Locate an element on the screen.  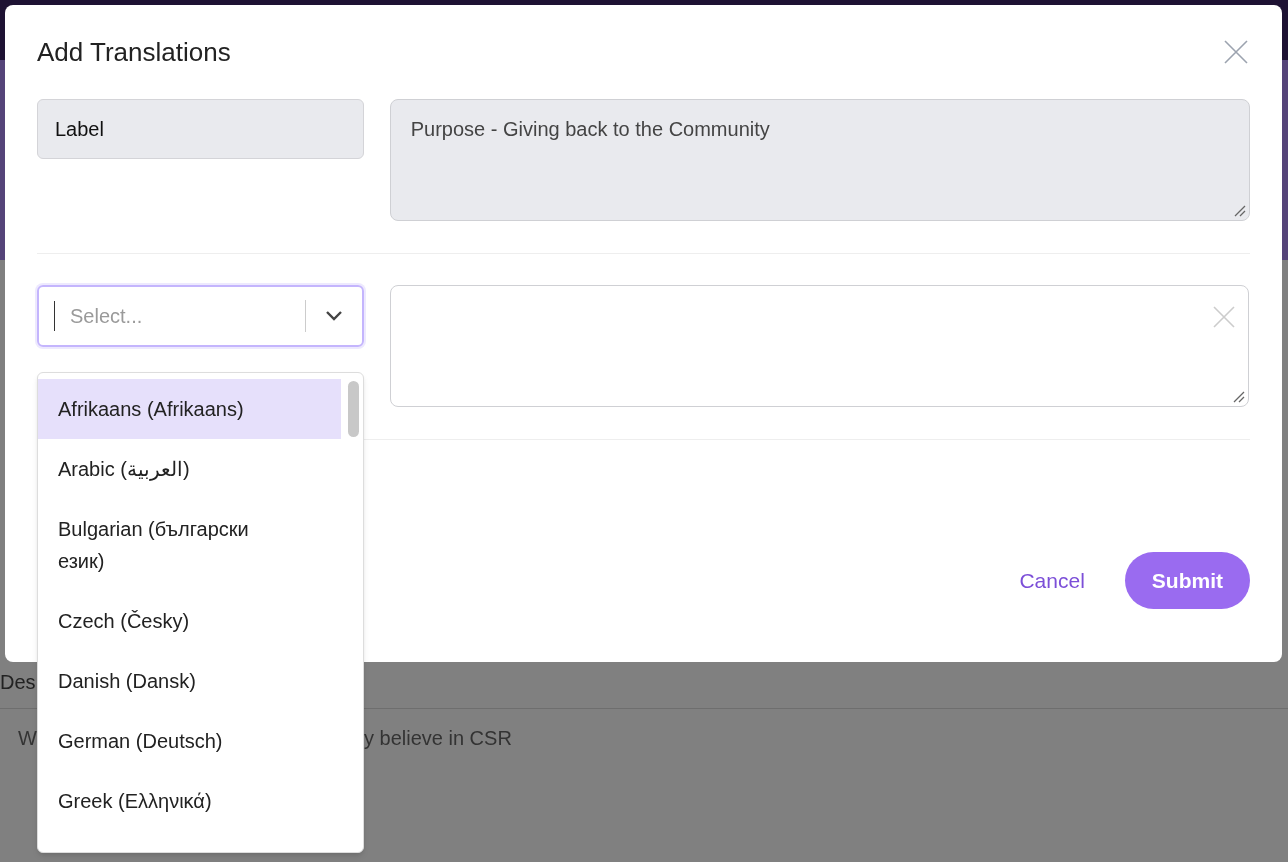
background-text: W is located at coordinates (27, 738).